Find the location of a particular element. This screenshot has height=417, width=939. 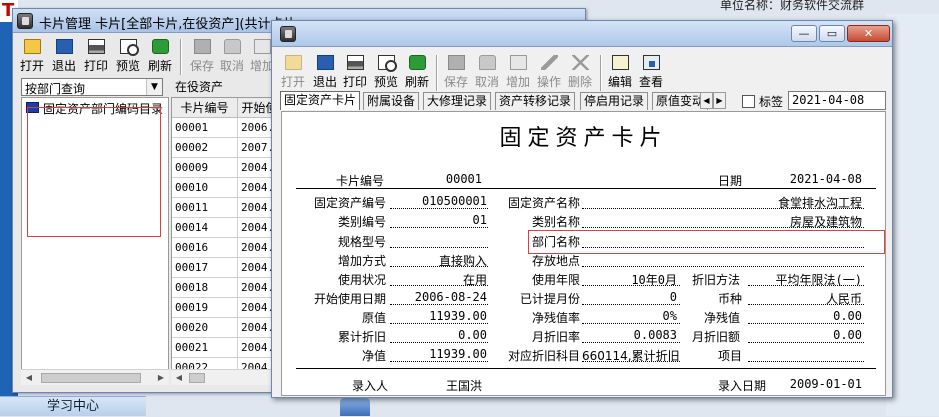

tab-scroller: ◀ ▶ is located at coordinates (713, 100).